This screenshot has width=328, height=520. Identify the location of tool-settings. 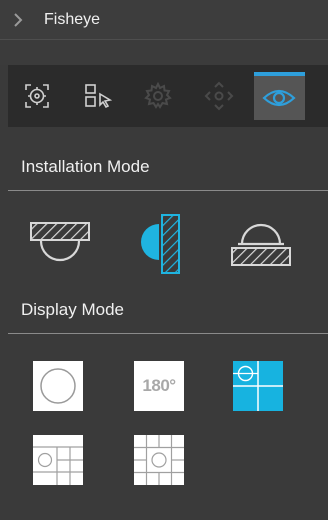
(159, 96).